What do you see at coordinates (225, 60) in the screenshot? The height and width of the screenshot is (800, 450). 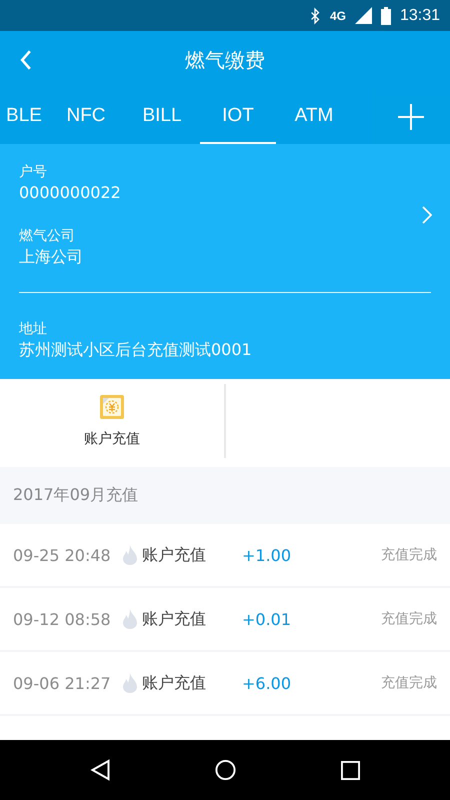 I see `screen-title: 燃气缴费` at bounding box center [225, 60].